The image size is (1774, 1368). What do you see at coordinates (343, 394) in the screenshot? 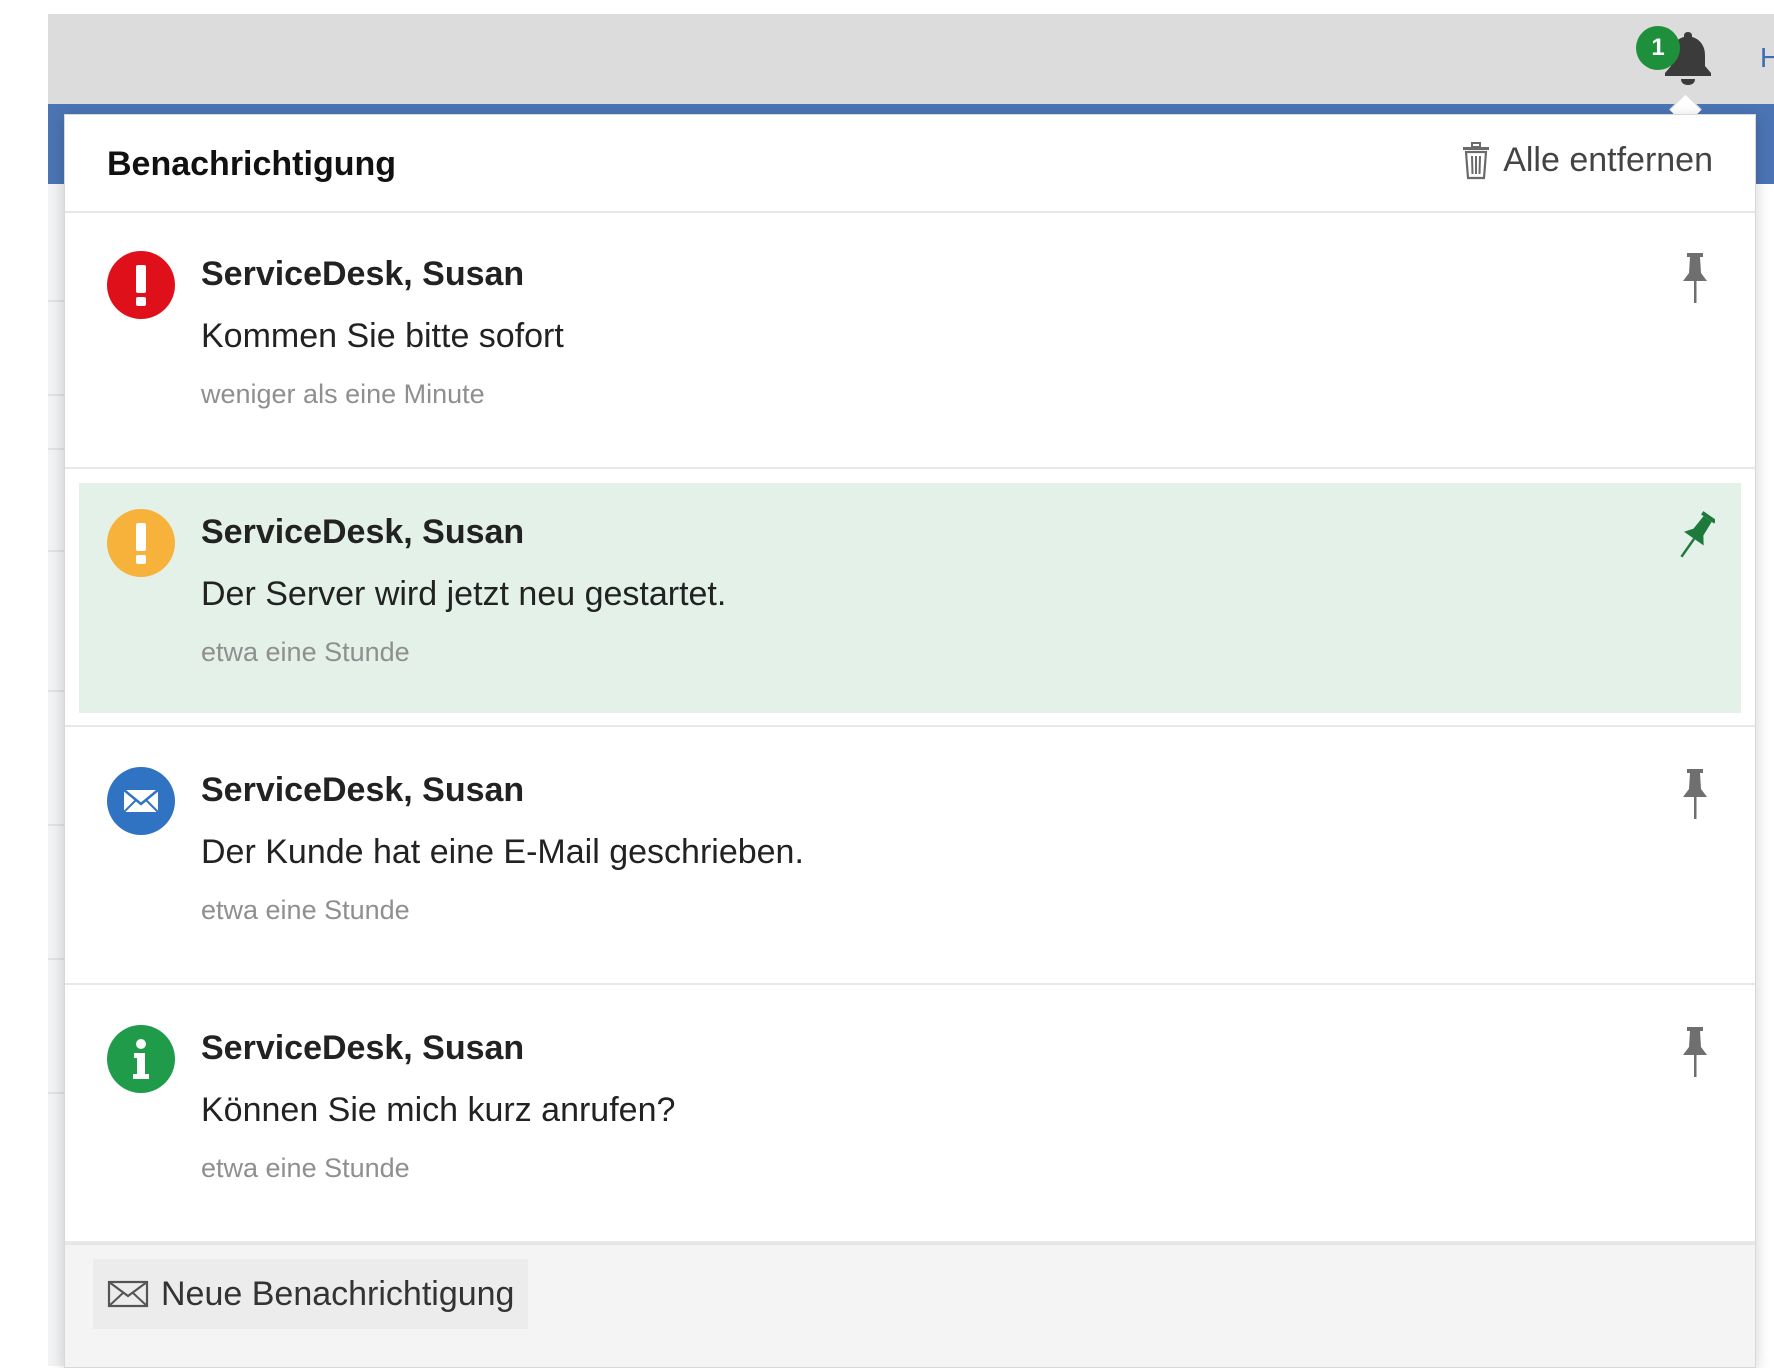
I see `notification-time: weniger als eine Minute` at bounding box center [343, 394].